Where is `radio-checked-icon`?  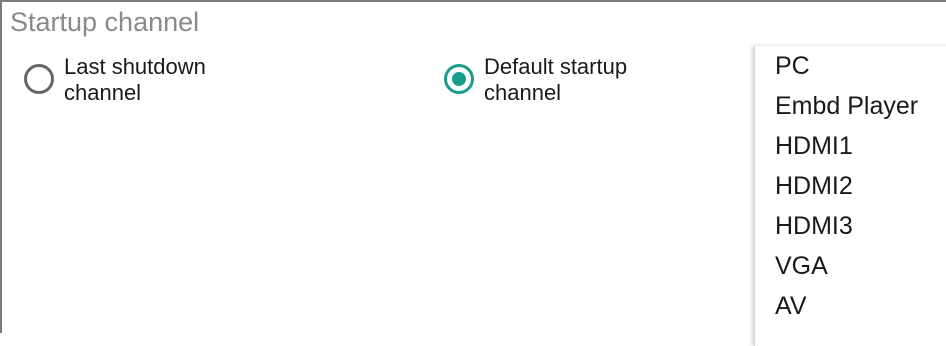 radio-checked-icon is located at coordinates (459, 79).